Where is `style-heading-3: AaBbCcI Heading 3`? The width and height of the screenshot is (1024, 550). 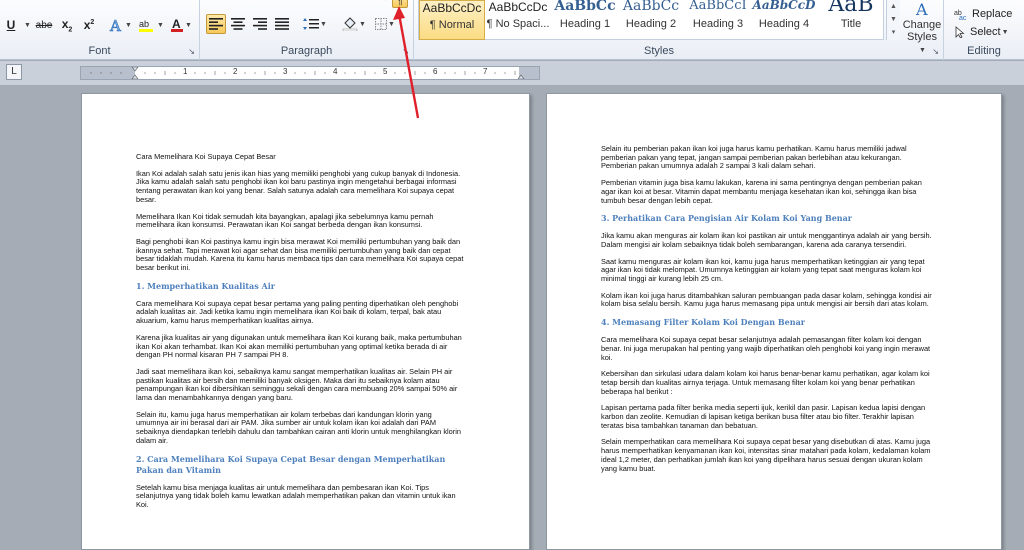
style-heading-3: AaBbCcI Heading 3 is located at coordinates (718, 20).